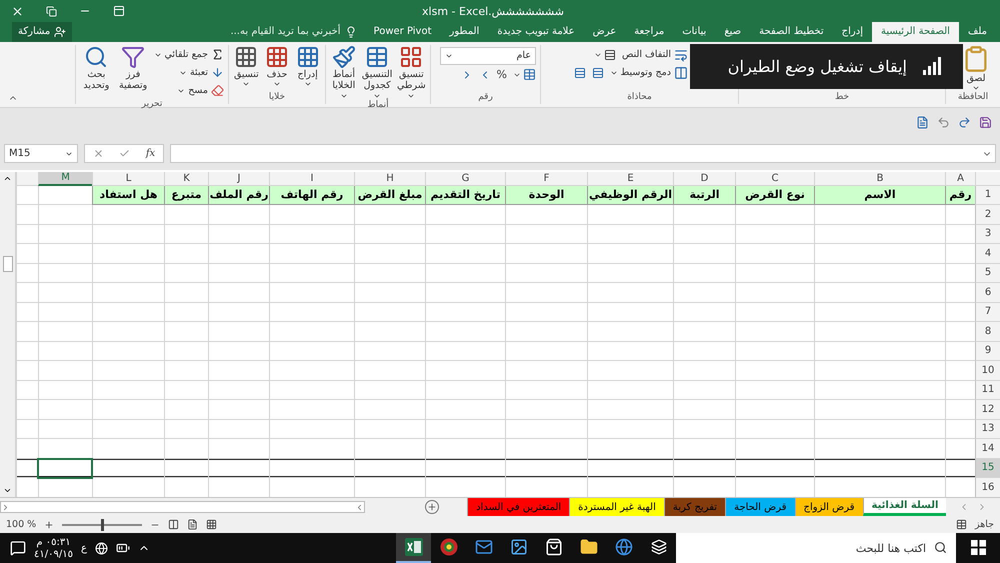  Describe the element at coordinates (311, 196) in the screenshot. I see `table-cell: رقم الهاتف` at that location.